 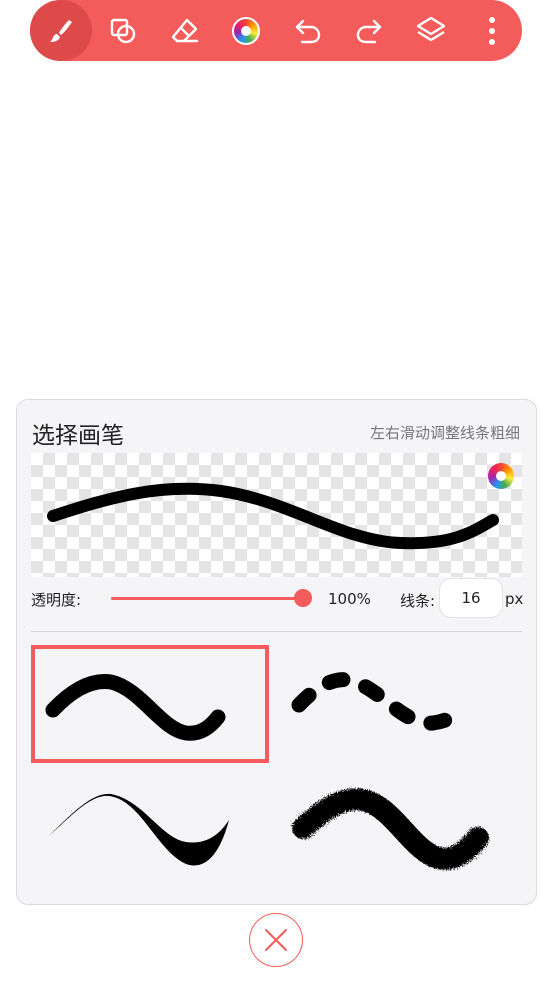 I want to click on solid-stroke-preview, so click(x=135, y=707).